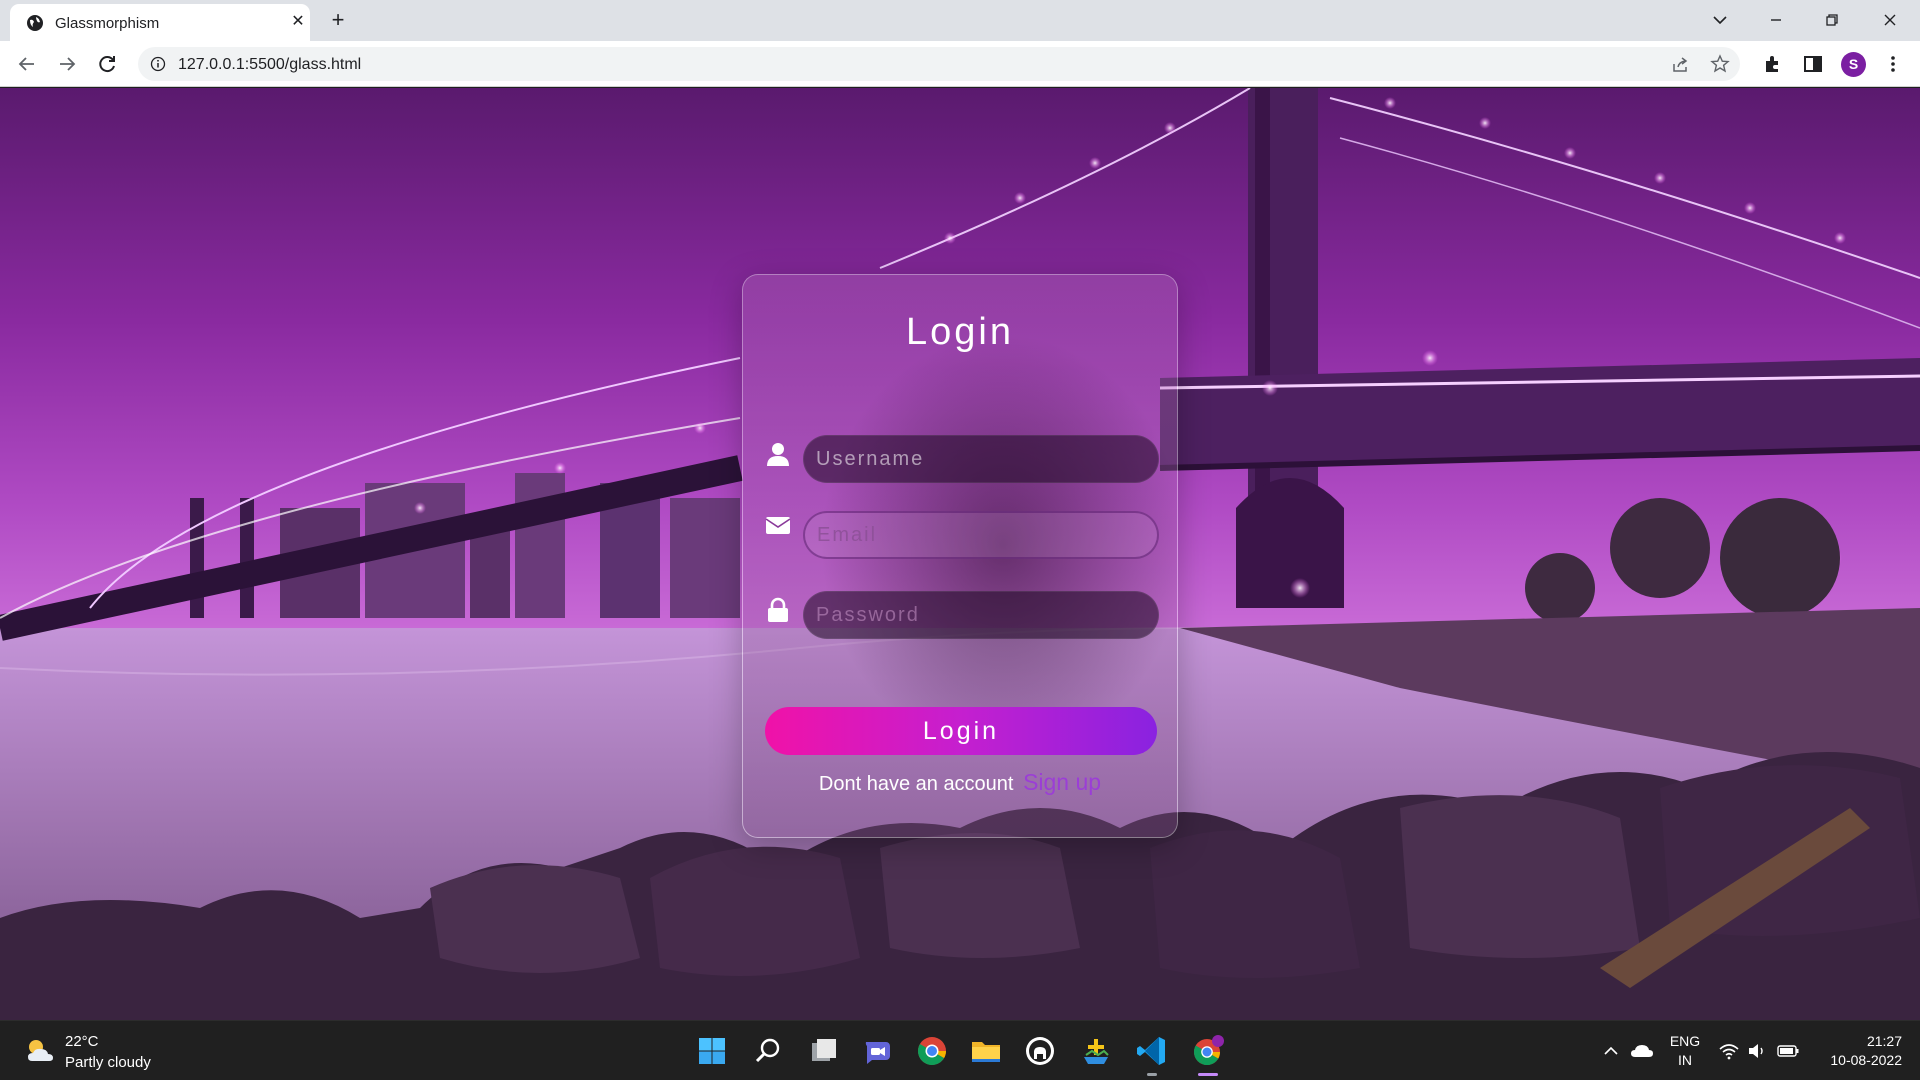 The image size is (1920, 1080). Describe the element at coordinates (878, 1051) in the screenshot. I see `teams-chat-icon` at that location.